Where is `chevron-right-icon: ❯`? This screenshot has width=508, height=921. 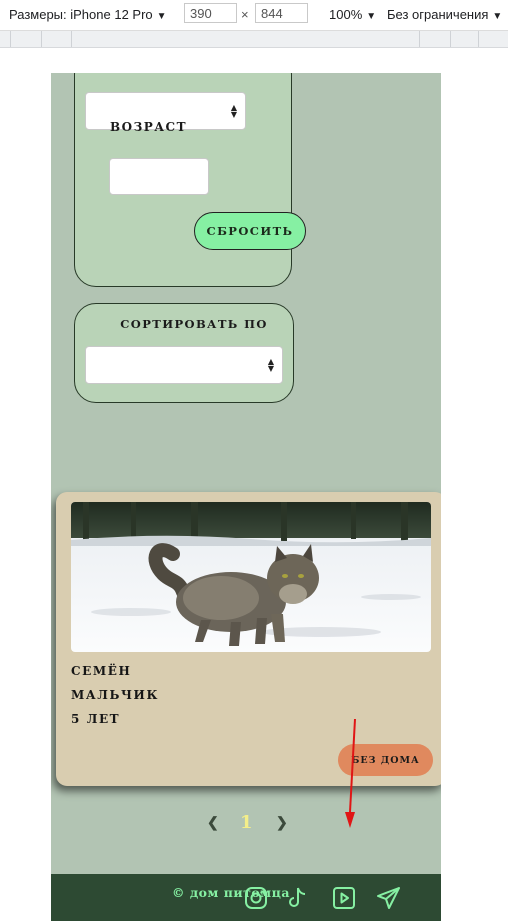
chevron-right-icon: ❯ is located at coordinates (282, 823).